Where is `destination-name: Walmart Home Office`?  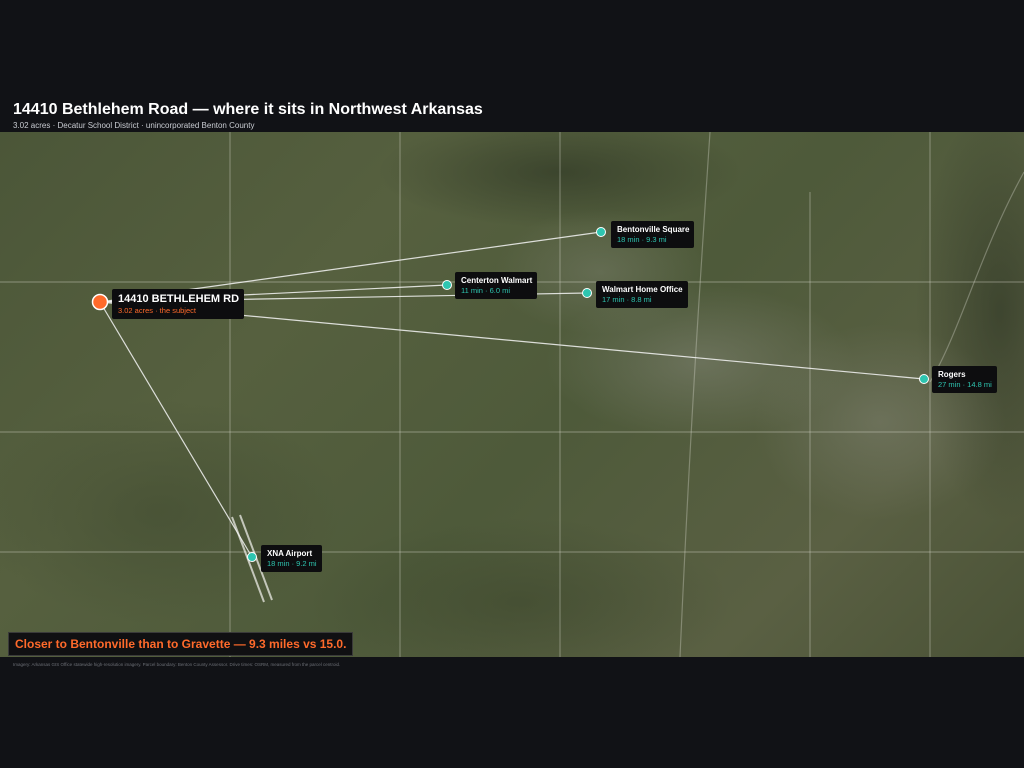 destination-name: Walmart Home Office is located at coordinates (642, 289).